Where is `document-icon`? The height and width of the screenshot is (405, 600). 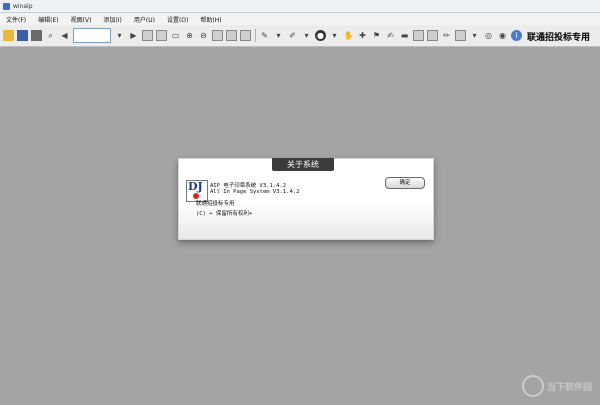 document-icon is located at coordinates (418, 35).